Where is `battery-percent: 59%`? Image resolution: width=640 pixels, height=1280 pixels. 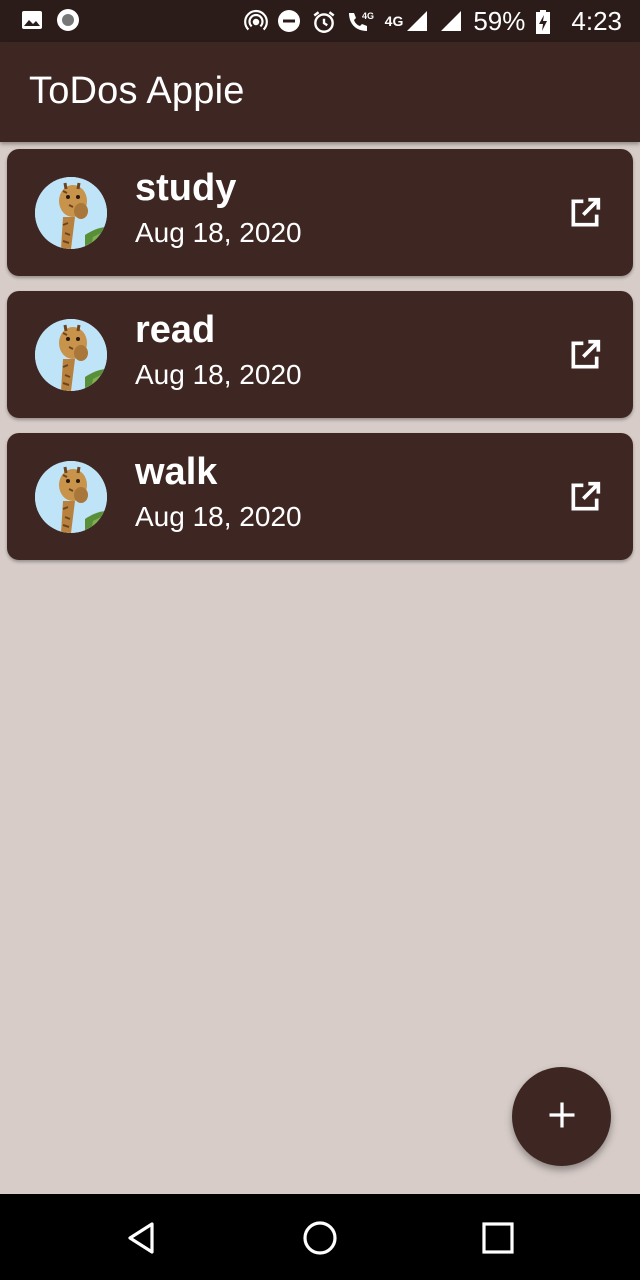 battery-percent: 59% is located at coordinates (499, 21).